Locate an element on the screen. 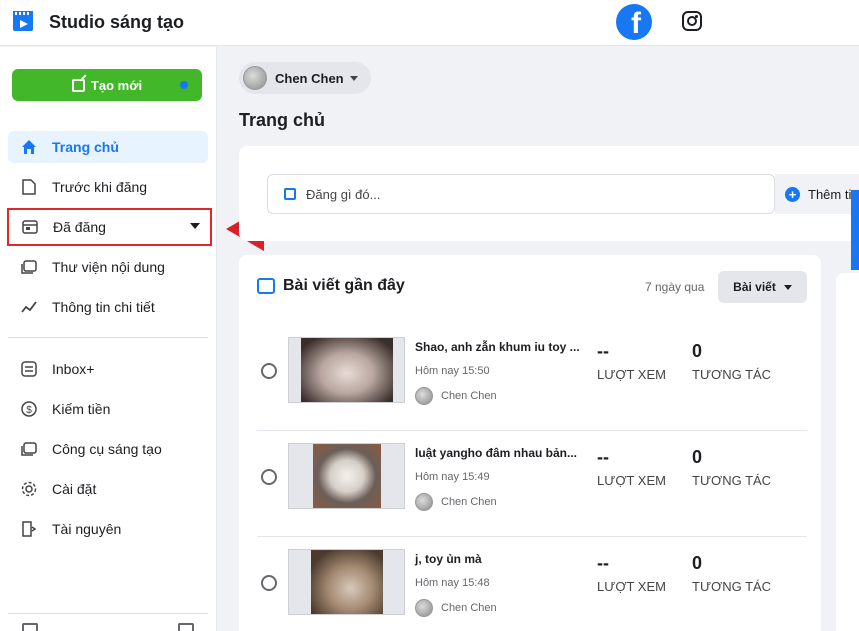 Image resolution: width=859 pixels, height=631 pixels. views-stat: -- LƯỢT XEM is located at coordinates (631, 573).